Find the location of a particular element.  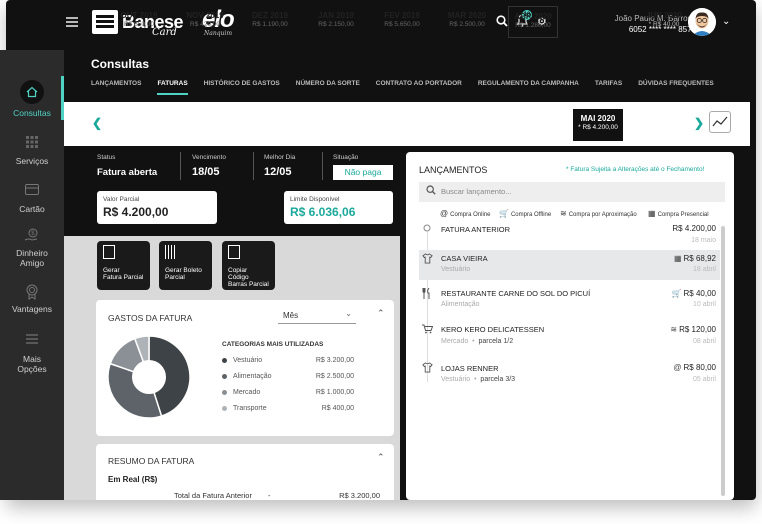

transactions-title: LANÇAMENTOS is located at coordinates (453, 170).